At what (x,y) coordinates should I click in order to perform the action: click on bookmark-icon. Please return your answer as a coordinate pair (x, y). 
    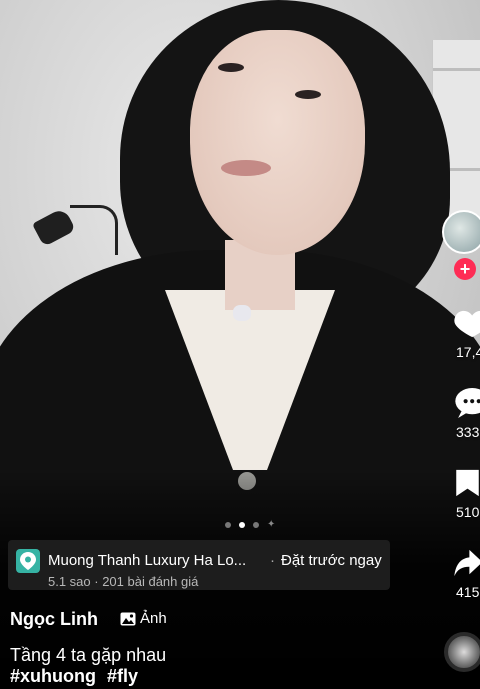
    Looking at the image, I should click on (467, 483).